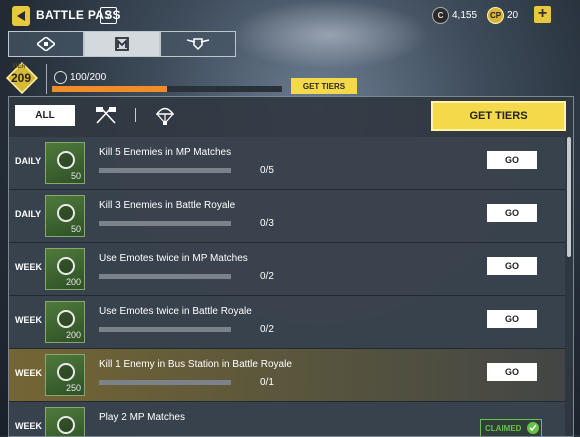 The image size is (580, 437). I want to click on cp-value: 20, so click(513, 15).